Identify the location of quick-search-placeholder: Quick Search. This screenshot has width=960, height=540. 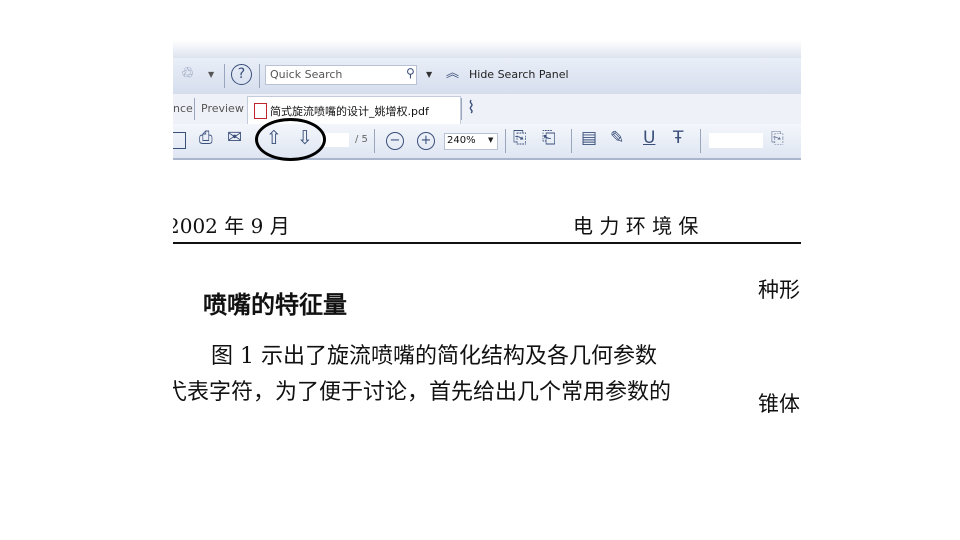
(306, 74).